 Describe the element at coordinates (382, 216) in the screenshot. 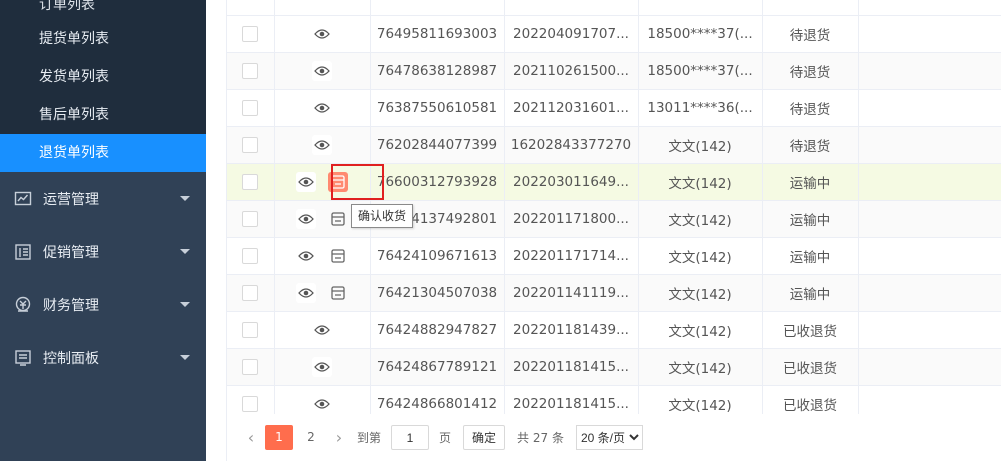

I see `receive-tooltip: 确认收货` at that location.